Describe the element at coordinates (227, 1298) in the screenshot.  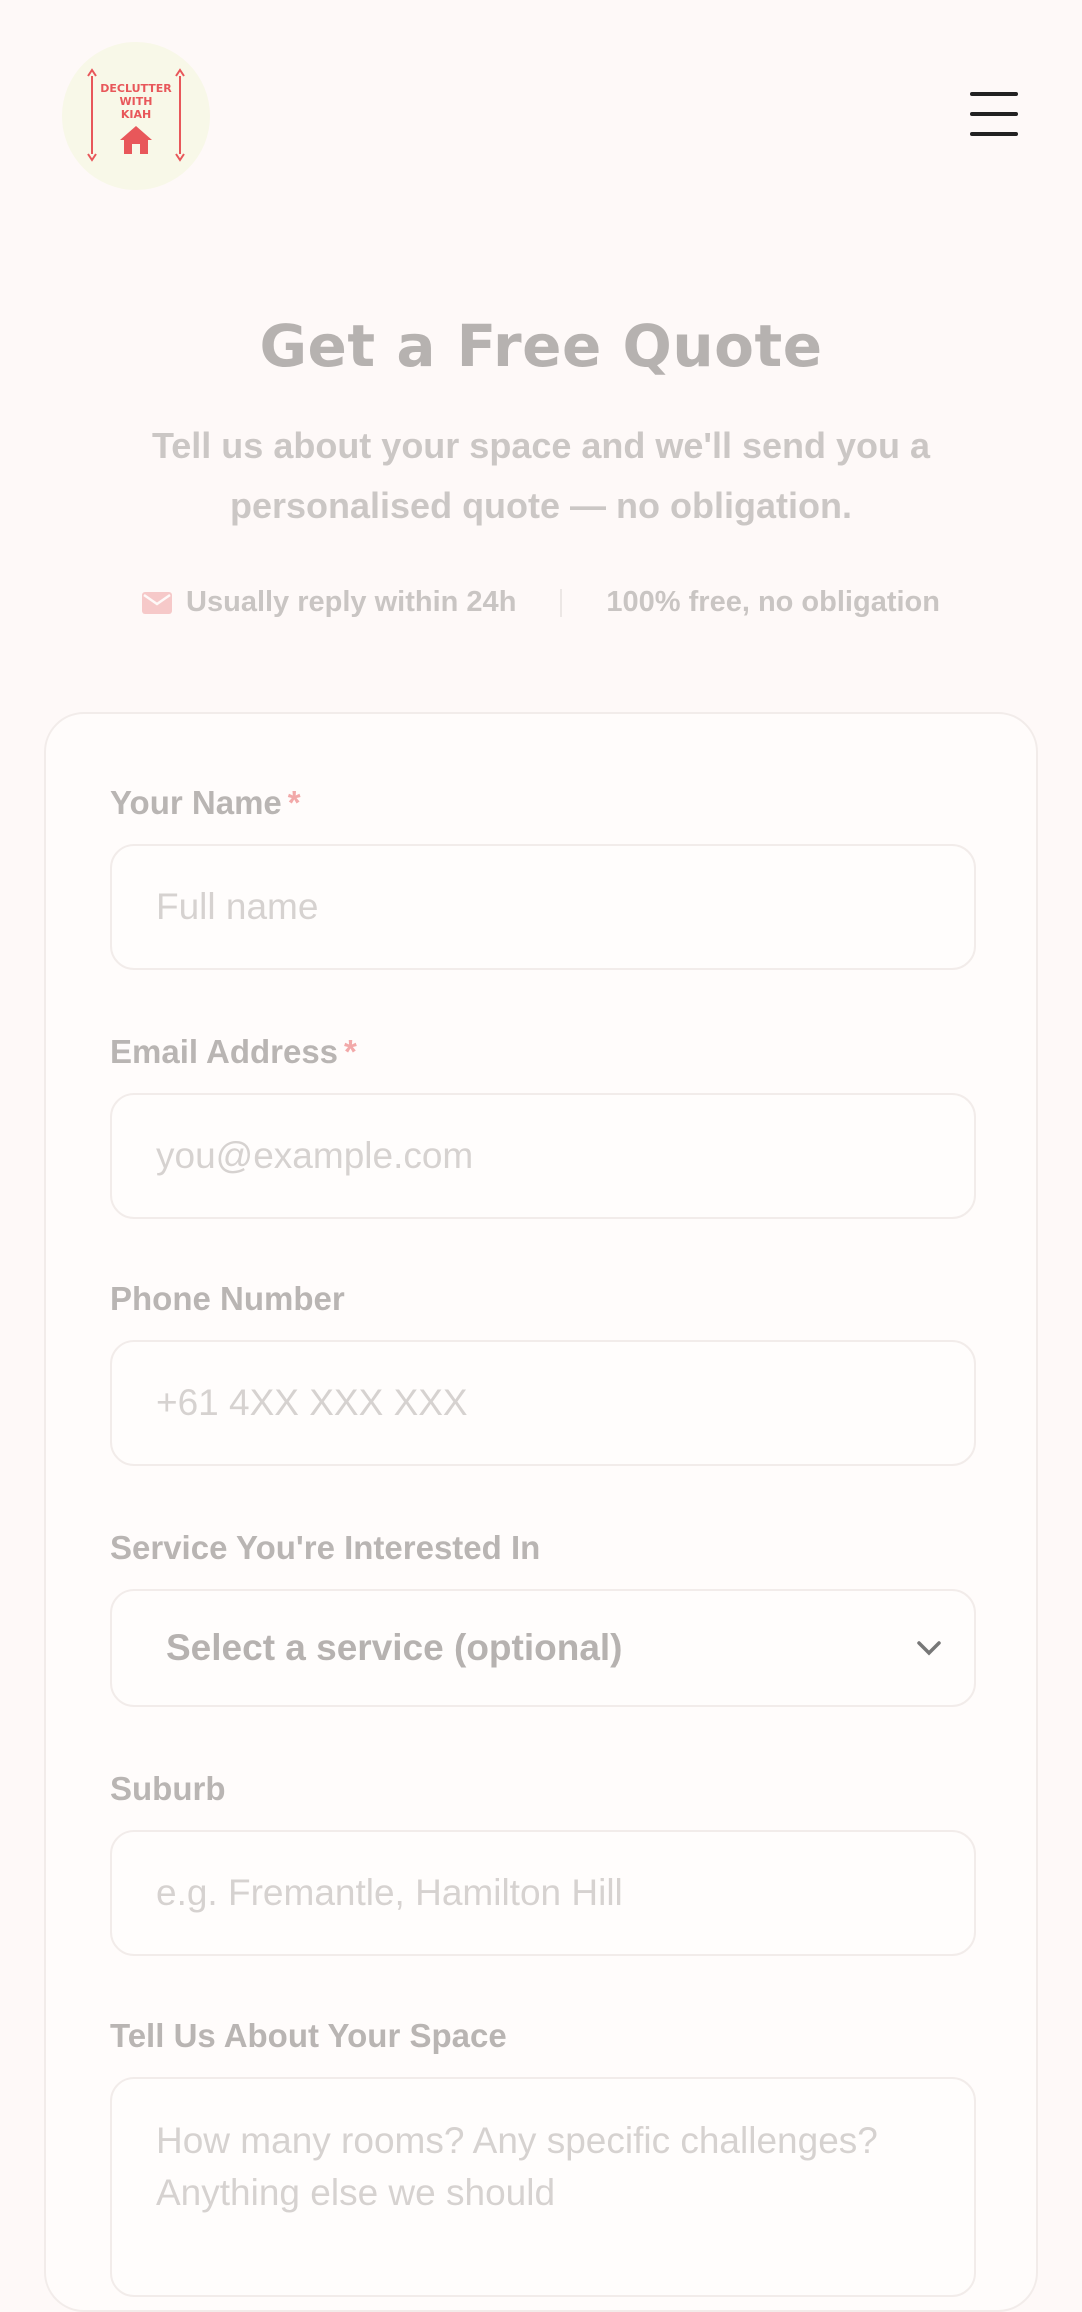
I see `phone-label: Phone Number` at that location.